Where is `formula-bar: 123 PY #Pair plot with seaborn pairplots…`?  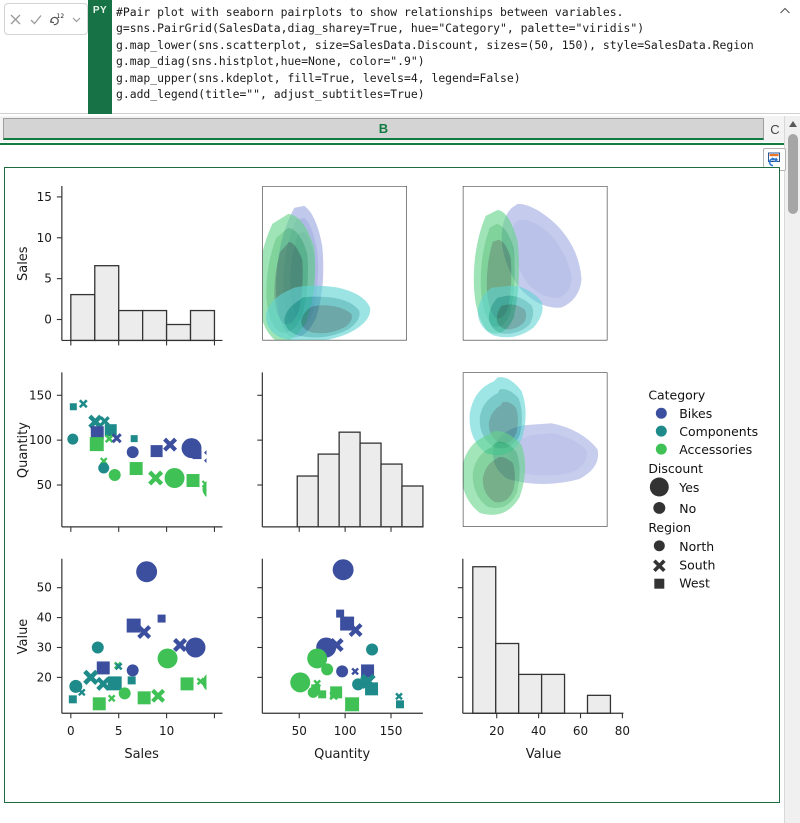 formula-bar: 123 PY #Pair plot with seaborn pairplots… is located at coordinates (400, 57).